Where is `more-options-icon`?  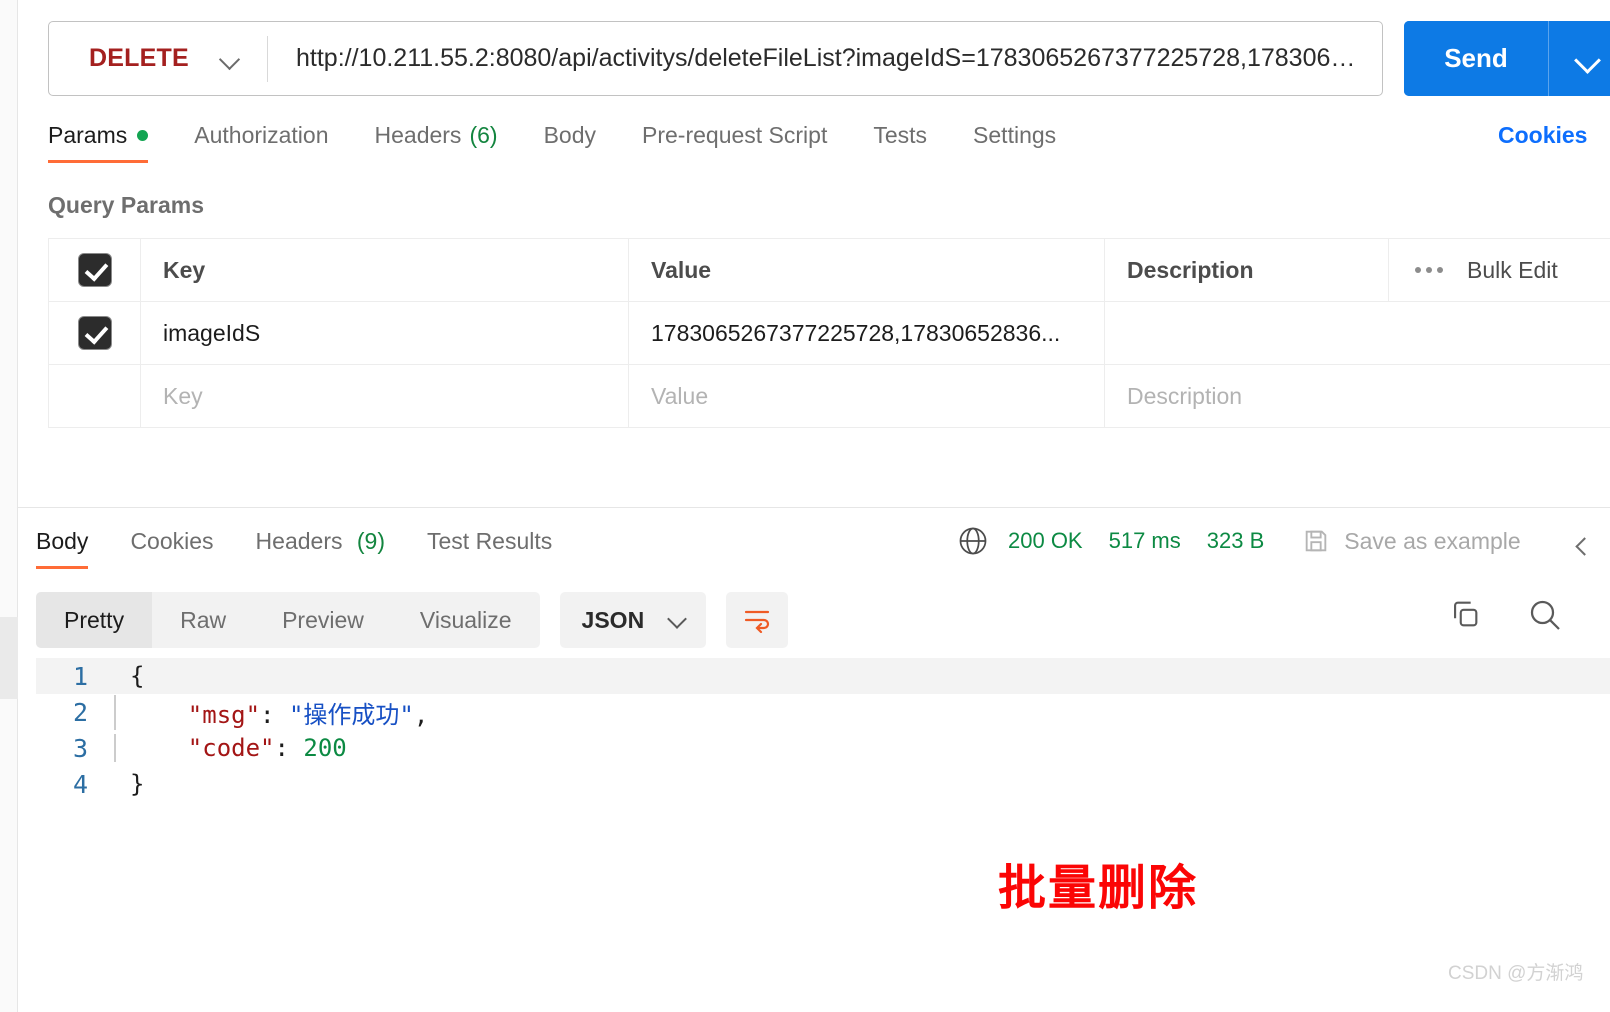
more-options-icon is located at coordinates (1429, 270).